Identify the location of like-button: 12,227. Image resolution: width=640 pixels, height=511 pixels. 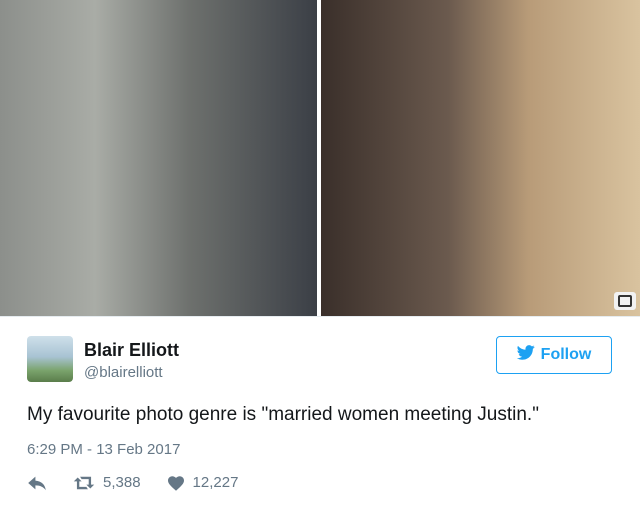
(203, 482).